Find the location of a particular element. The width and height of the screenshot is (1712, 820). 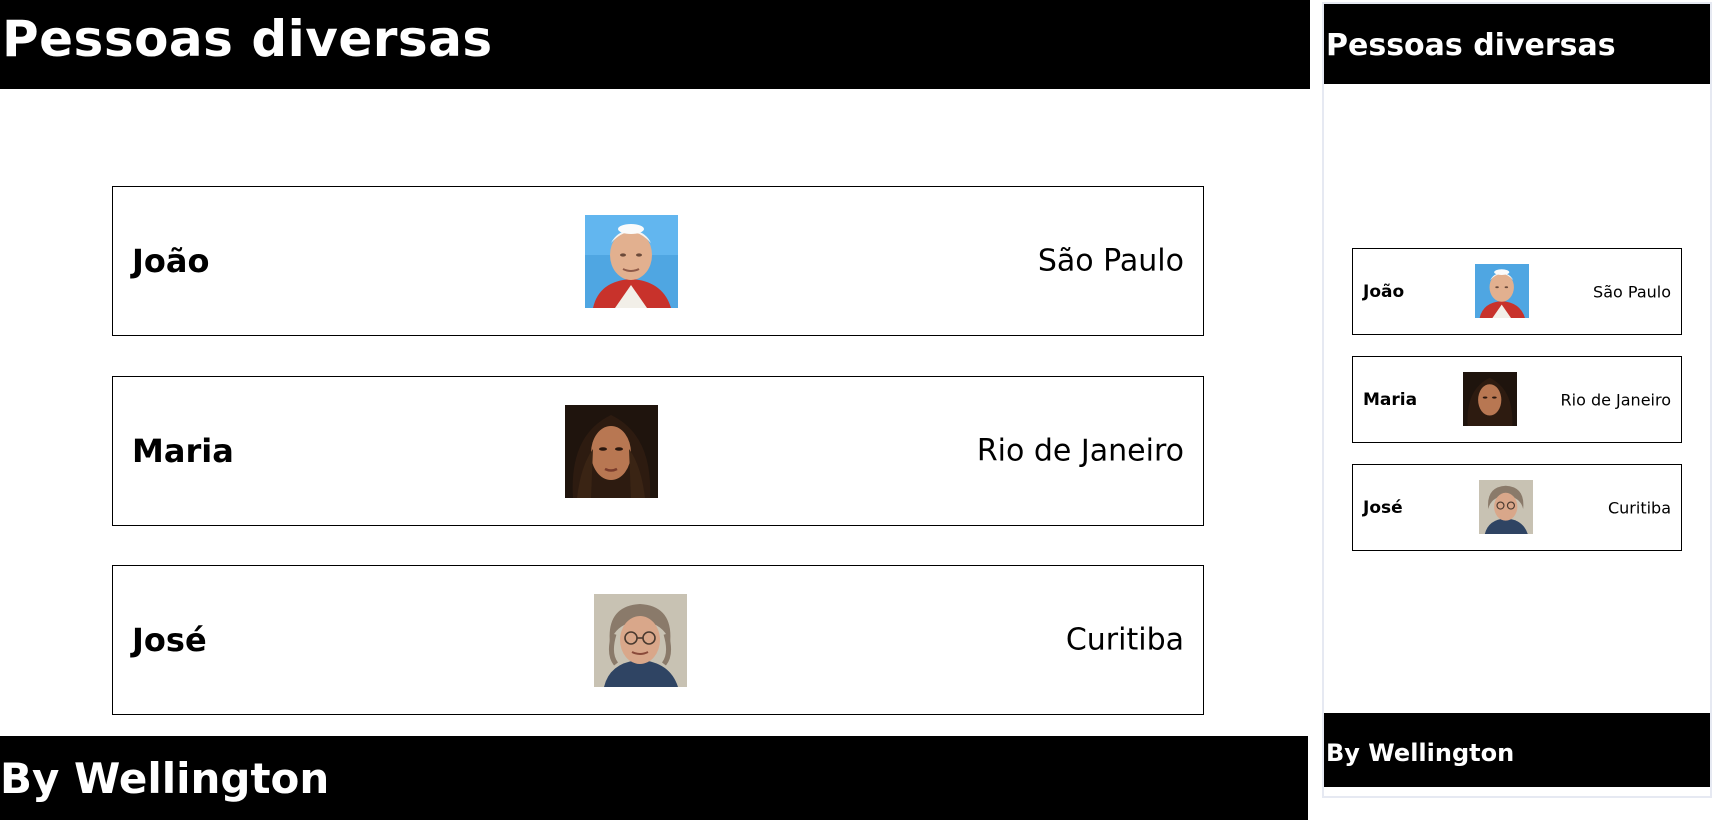

person-card-maria: Maria Rio de Janeiro is located at coordinates (658, 451).